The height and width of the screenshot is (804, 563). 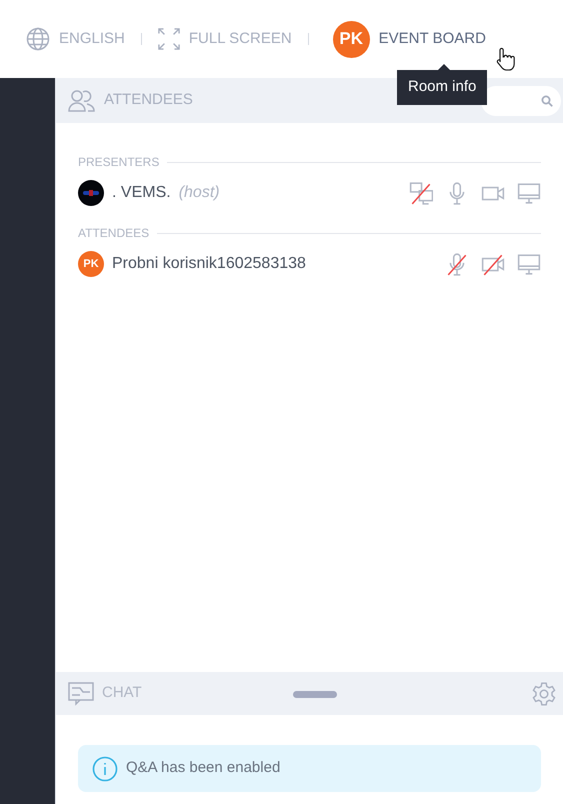 I want to click on people-icon, so click(x=82, y=100).